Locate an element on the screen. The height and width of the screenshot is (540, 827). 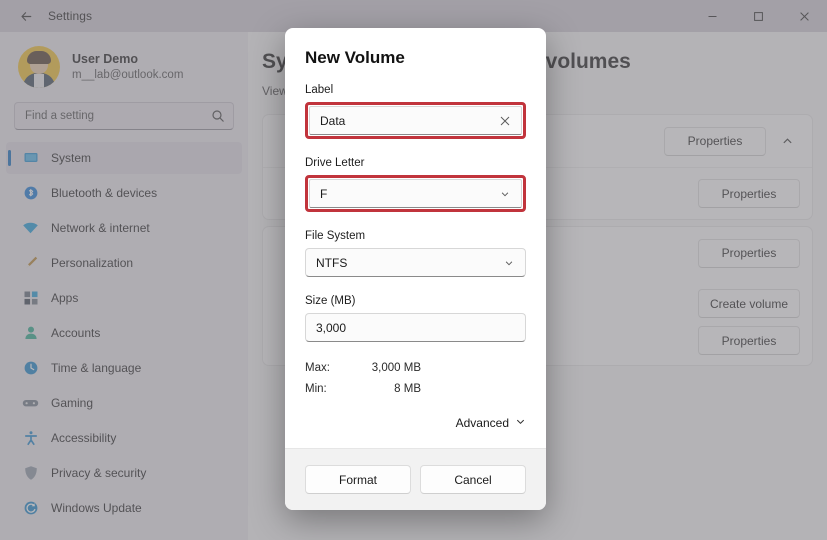
size-field-label: Size (MB) is located at coordinates (330, 301).